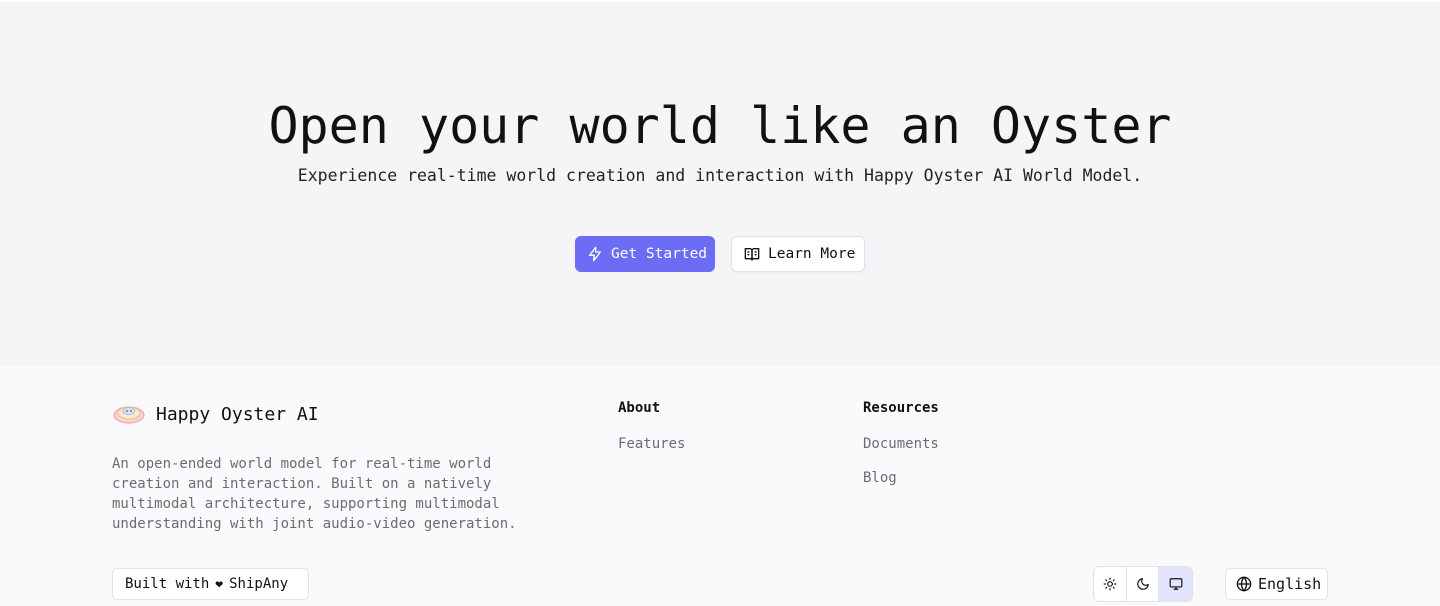  I want to click on footer-link-documents: Documents, so click(901, 444).